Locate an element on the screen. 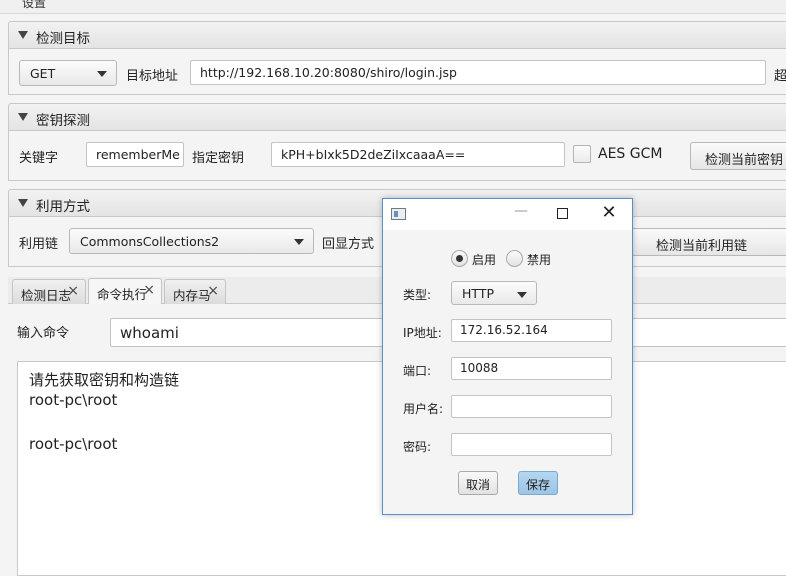 The image size is (786, 576). key-input: kPH+bIxk5D2deZiIxcaaaA== is located at coordinates (418, 154).